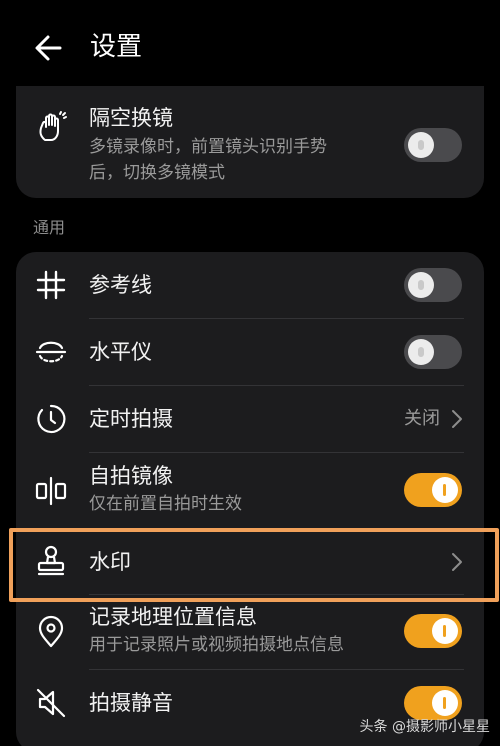 The image size is (500, 746). What do you see at coordinates (120, 352) in the screenshot?
I see `level-title: 水平仪` at bounding box center [120, 352].